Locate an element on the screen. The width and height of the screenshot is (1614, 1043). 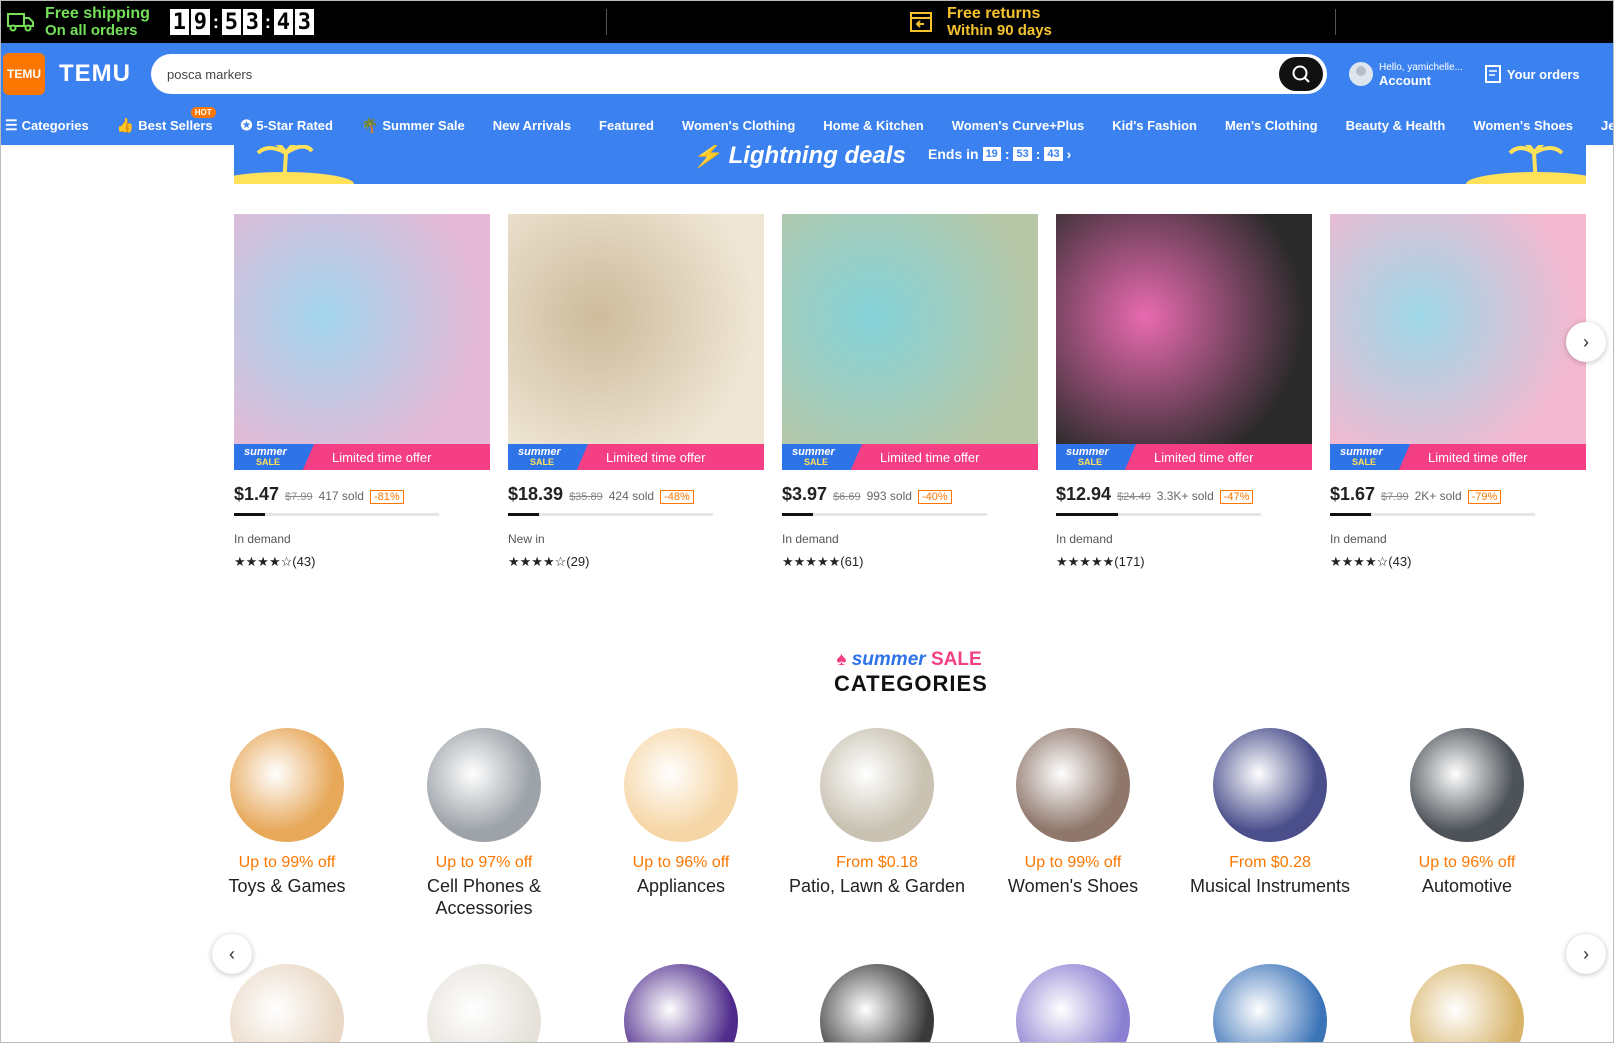
categories-prev-button: ‹ is located at coordinates (232, 954).